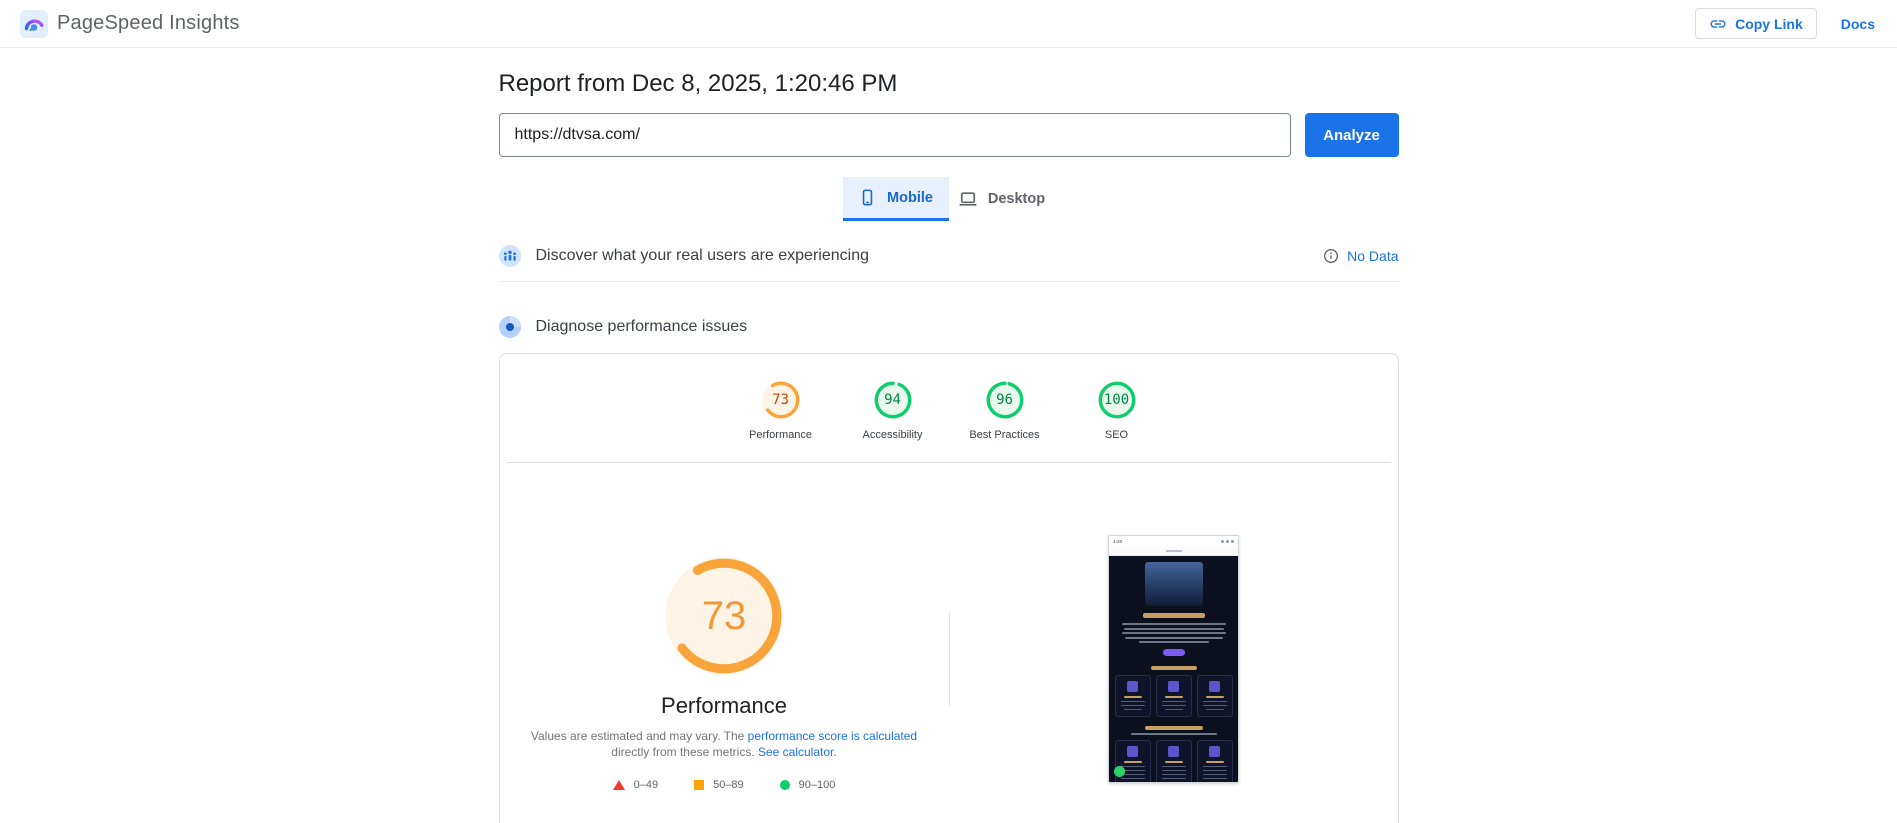 This screenshot has width=1897, height=823. Describe the element at coordinates (1004, 400) in the screenshot. I see `score-value: 96` at that location.